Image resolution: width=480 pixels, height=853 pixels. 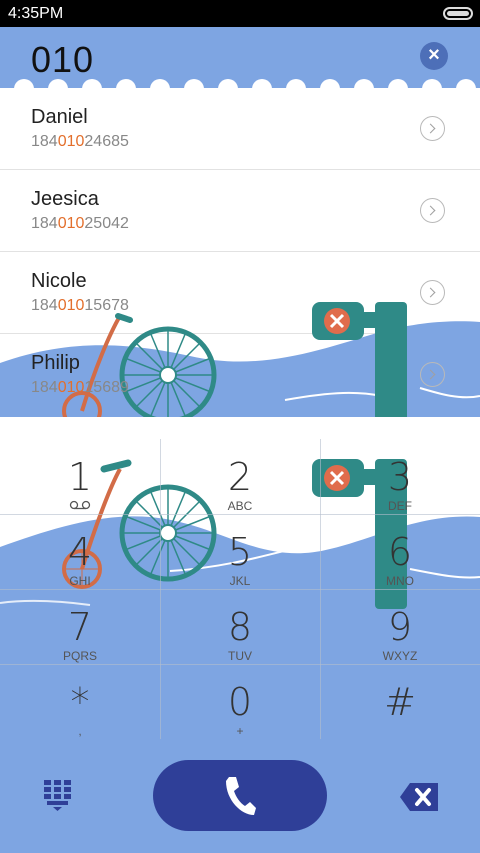 What do you see at coordinates (55, 363) in the screenshot?
I see `contact-name: Philip` at bounding box center [55, 363].